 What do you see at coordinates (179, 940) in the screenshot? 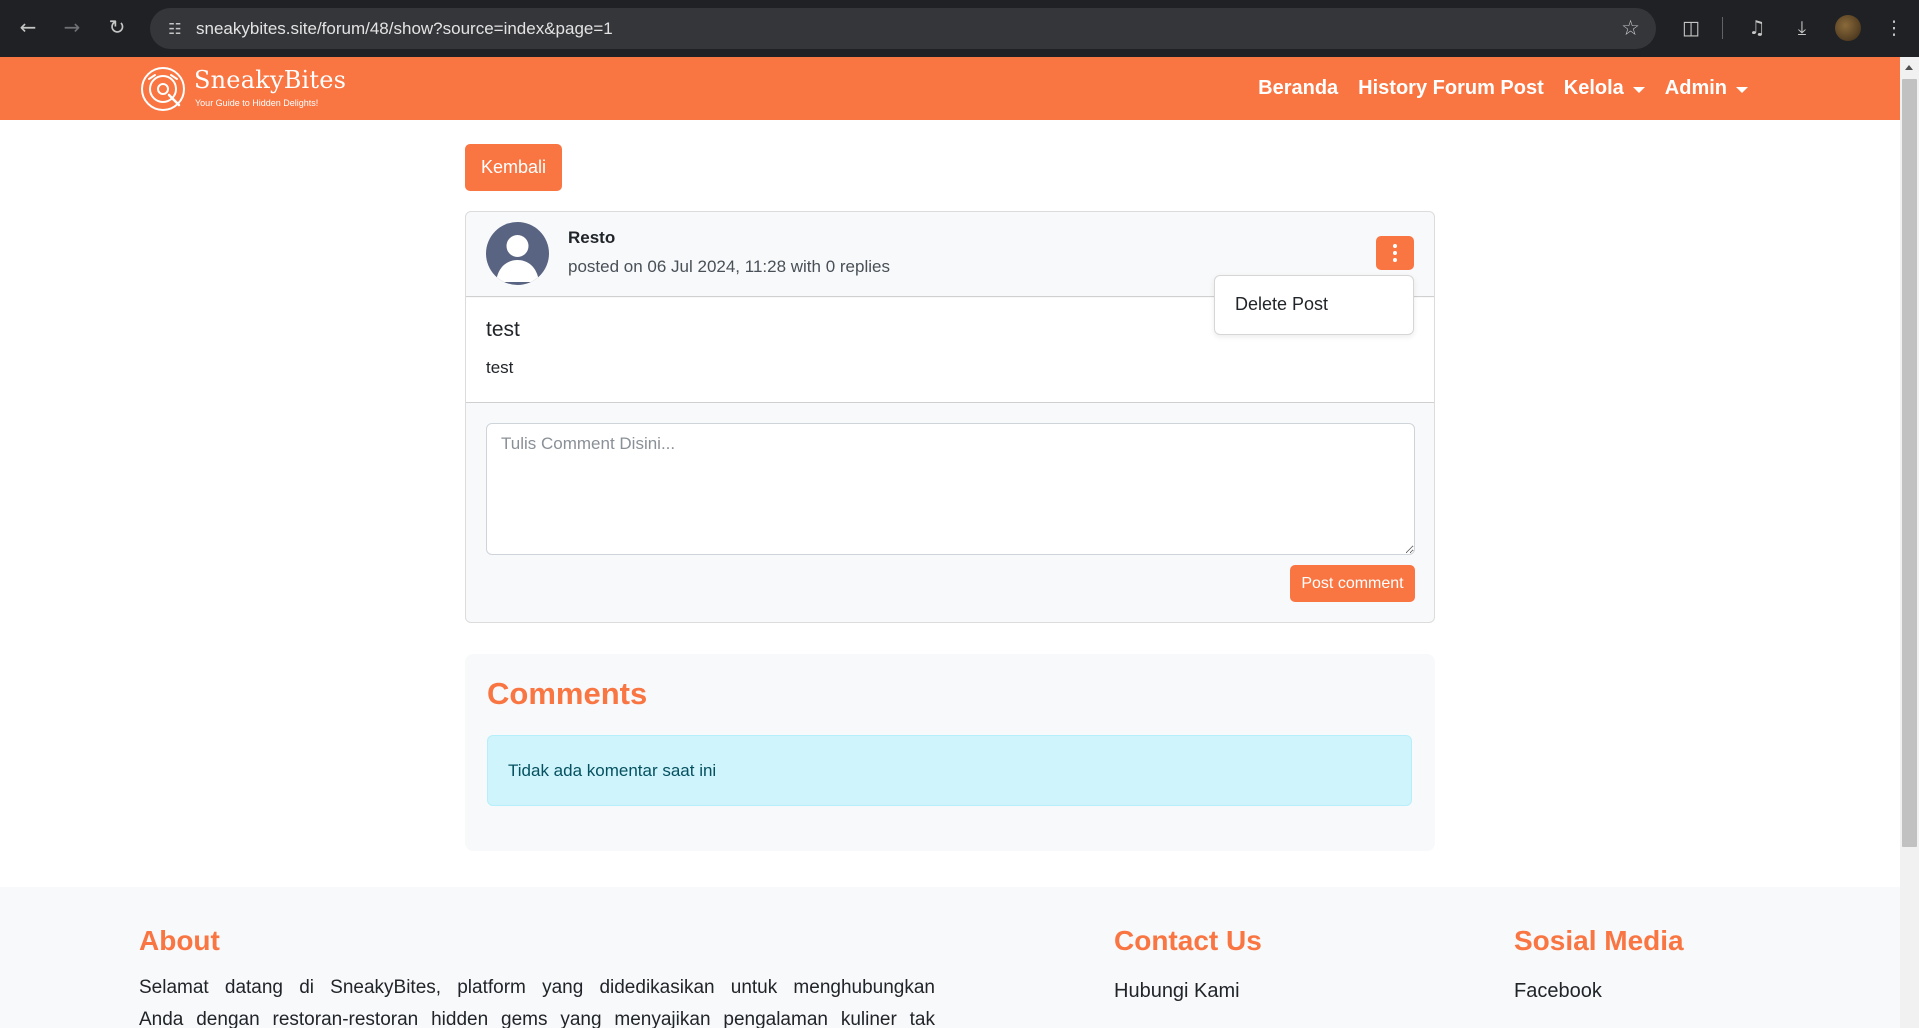
I see `footer-about-heading: About` at bounding box center [179, 940].